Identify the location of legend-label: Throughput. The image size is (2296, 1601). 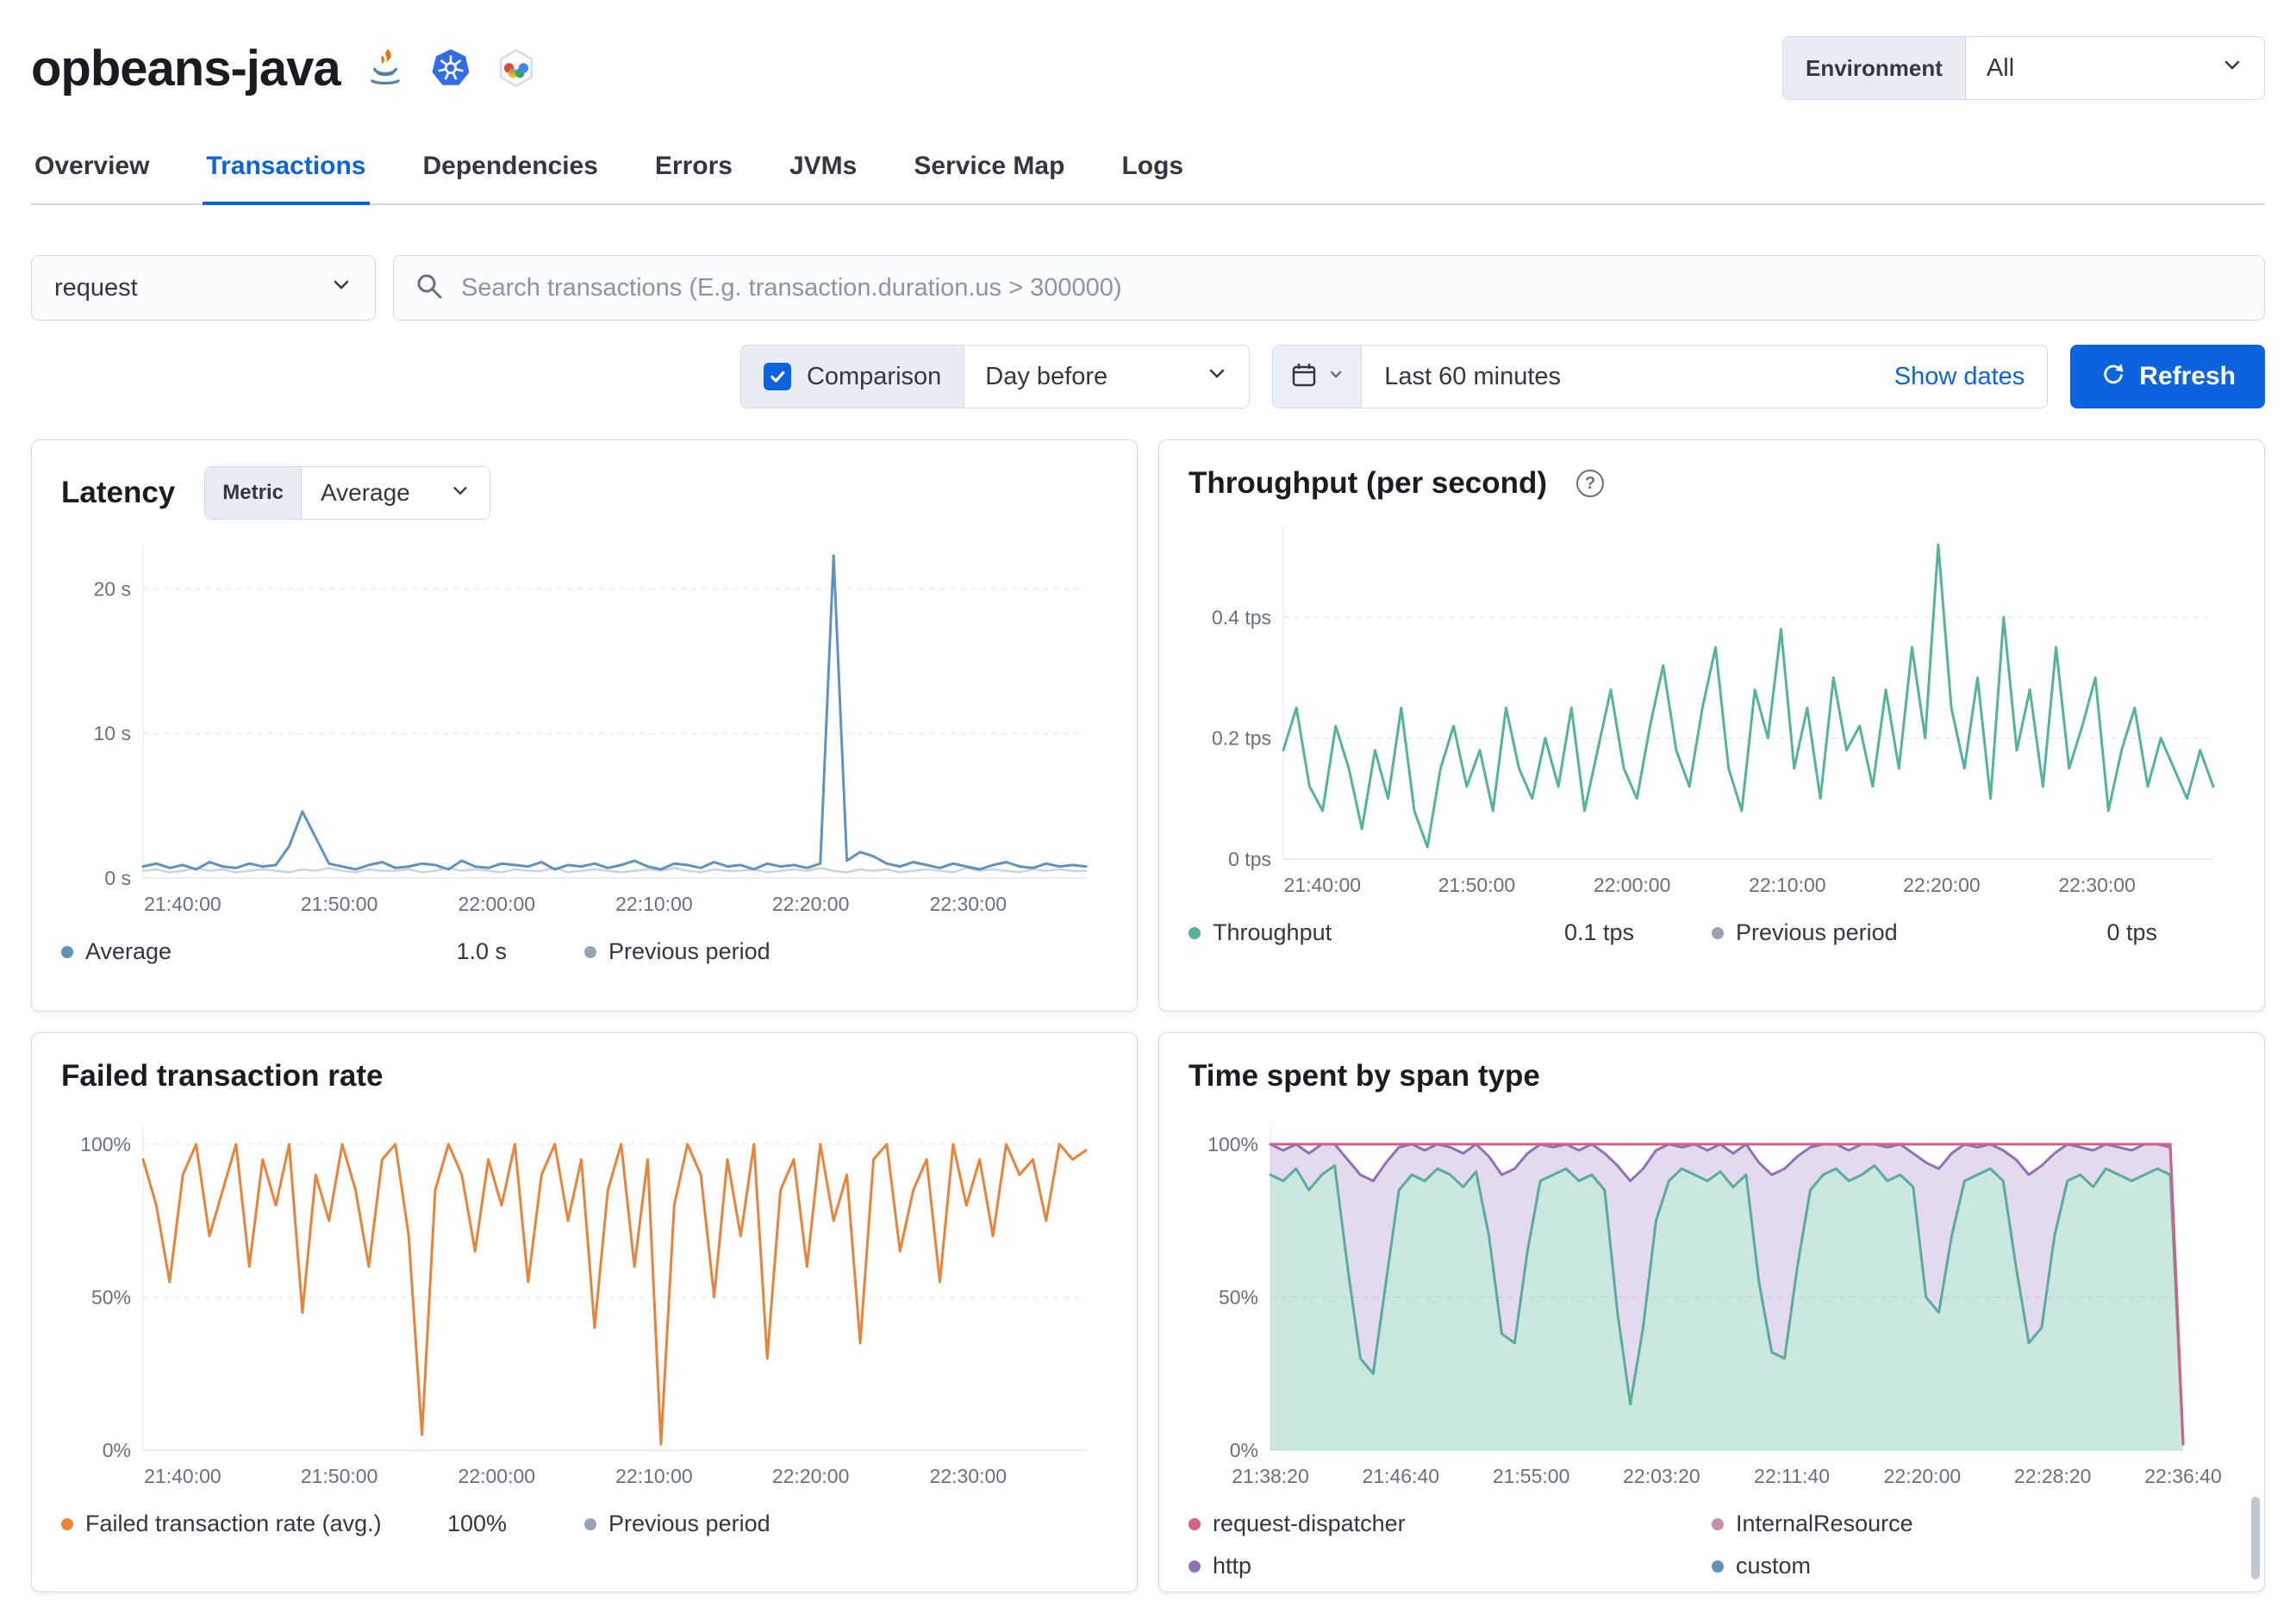
(1272, 932).